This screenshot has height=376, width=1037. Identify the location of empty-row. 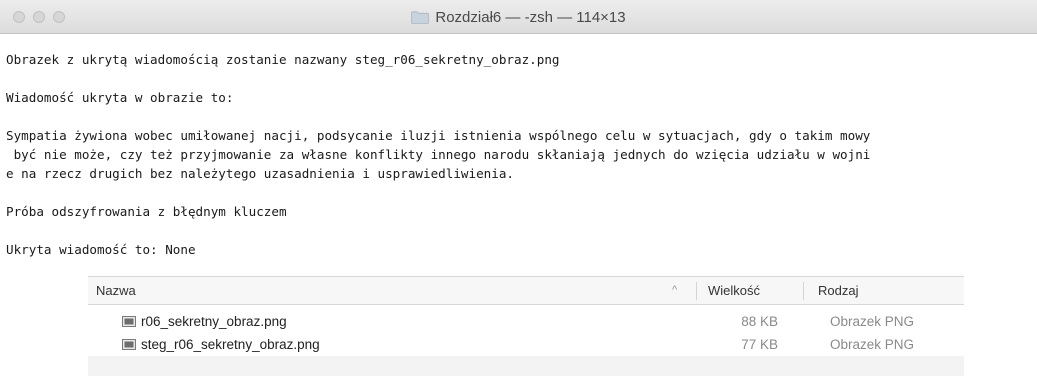
(526, 366).